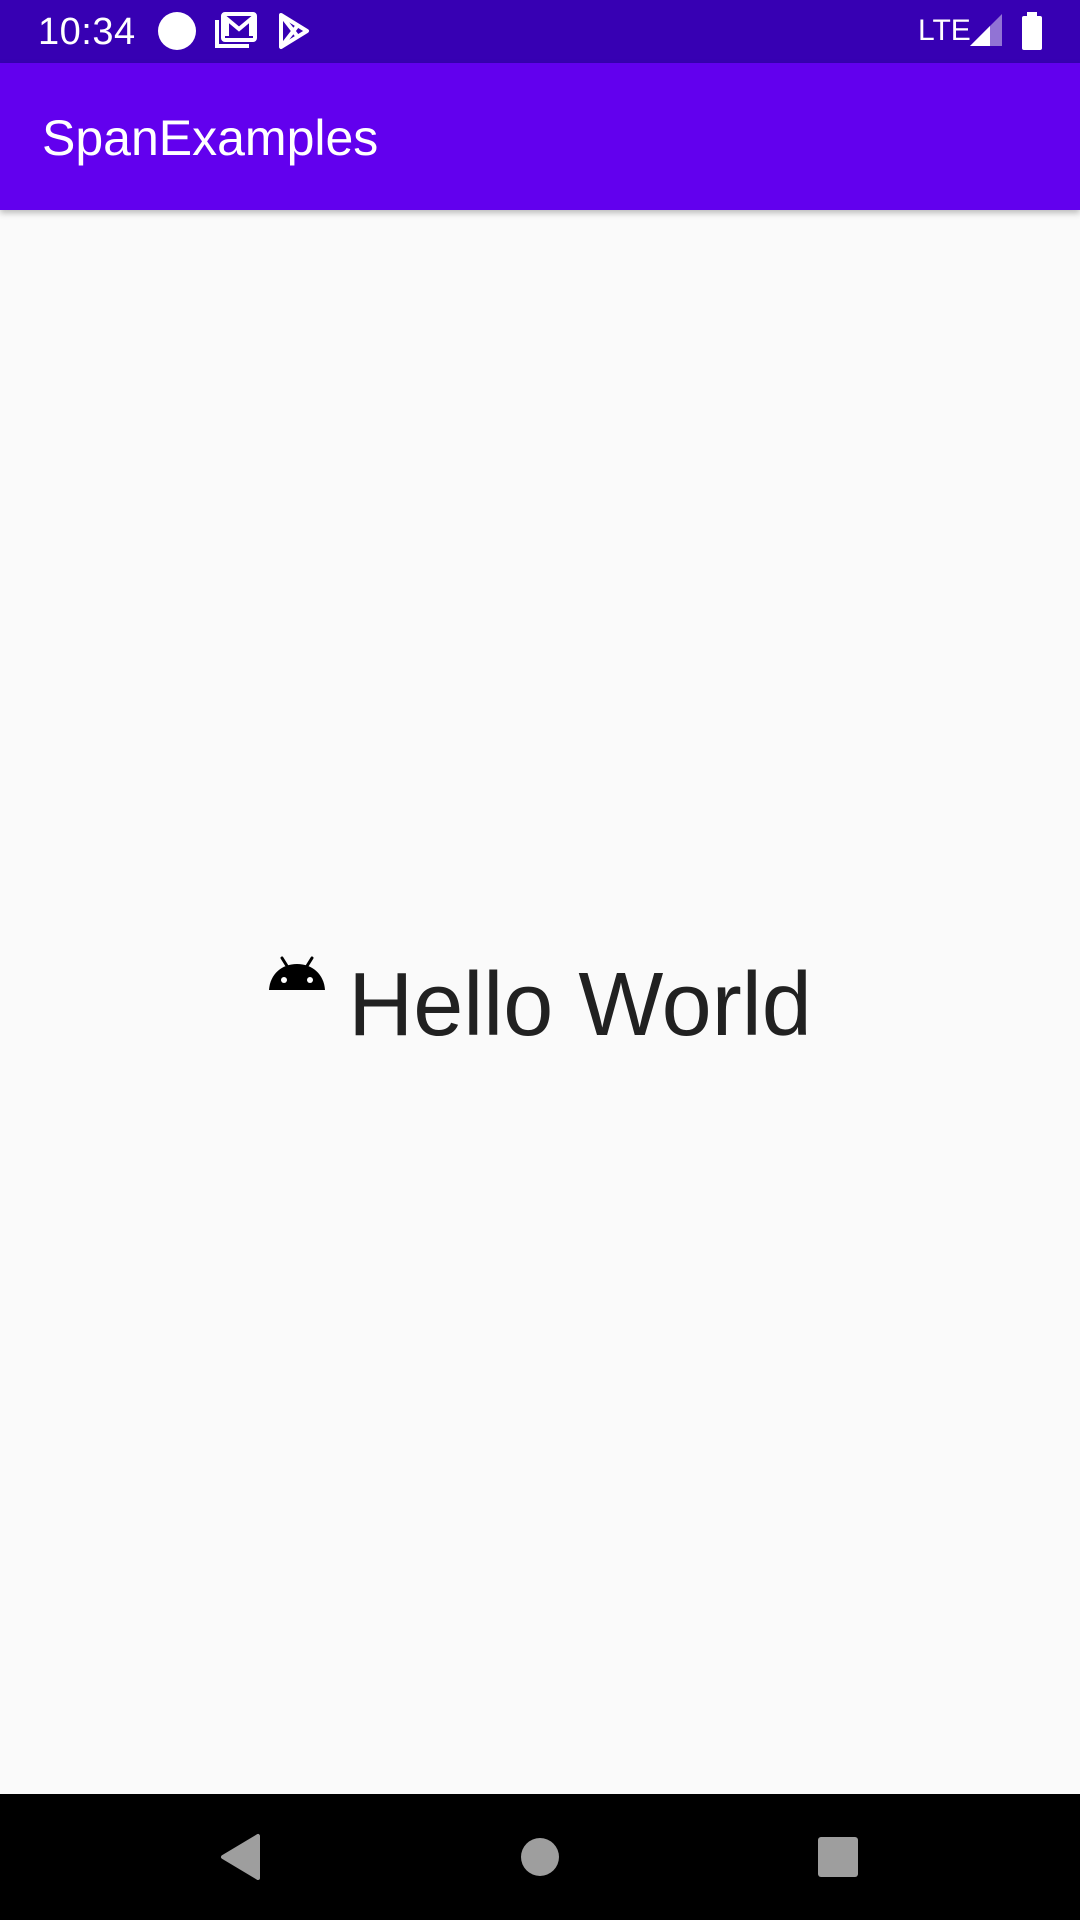 This screenshot has width=1080, height=1920. Describe the element at coordinates (87, 32) in the screenshot. I see `status-time: 10:34` at that location.